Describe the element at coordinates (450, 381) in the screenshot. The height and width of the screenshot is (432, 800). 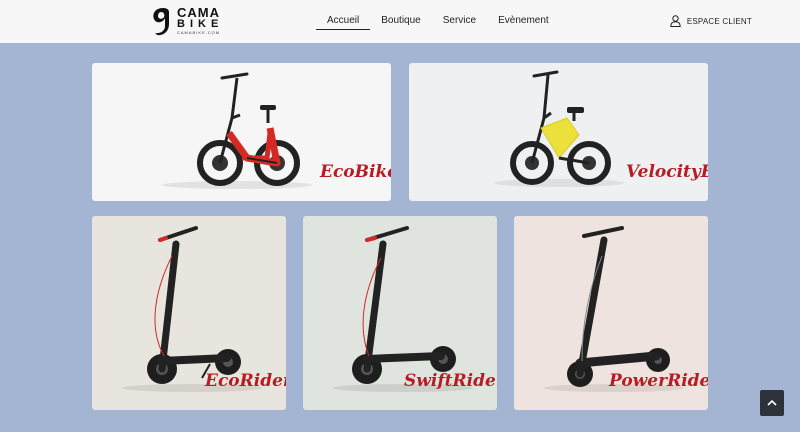
I see `product-label-swiftrider: SwiftRider` at that location.